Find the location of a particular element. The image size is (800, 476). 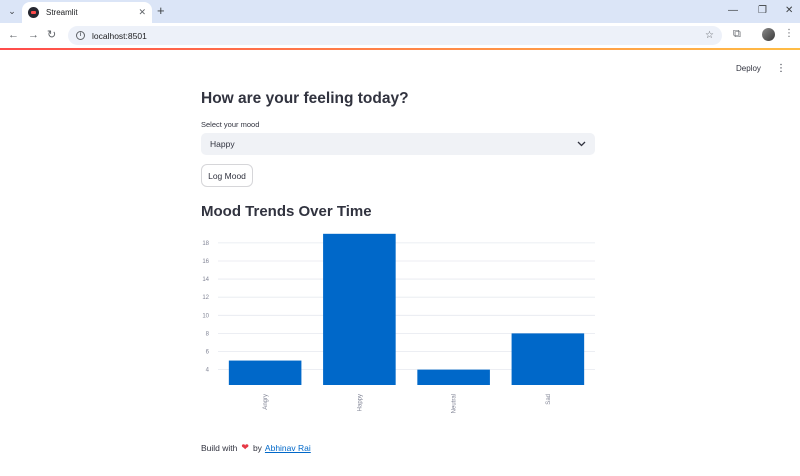

window-close-icon: ✕ is located at coordinates (789, 11).